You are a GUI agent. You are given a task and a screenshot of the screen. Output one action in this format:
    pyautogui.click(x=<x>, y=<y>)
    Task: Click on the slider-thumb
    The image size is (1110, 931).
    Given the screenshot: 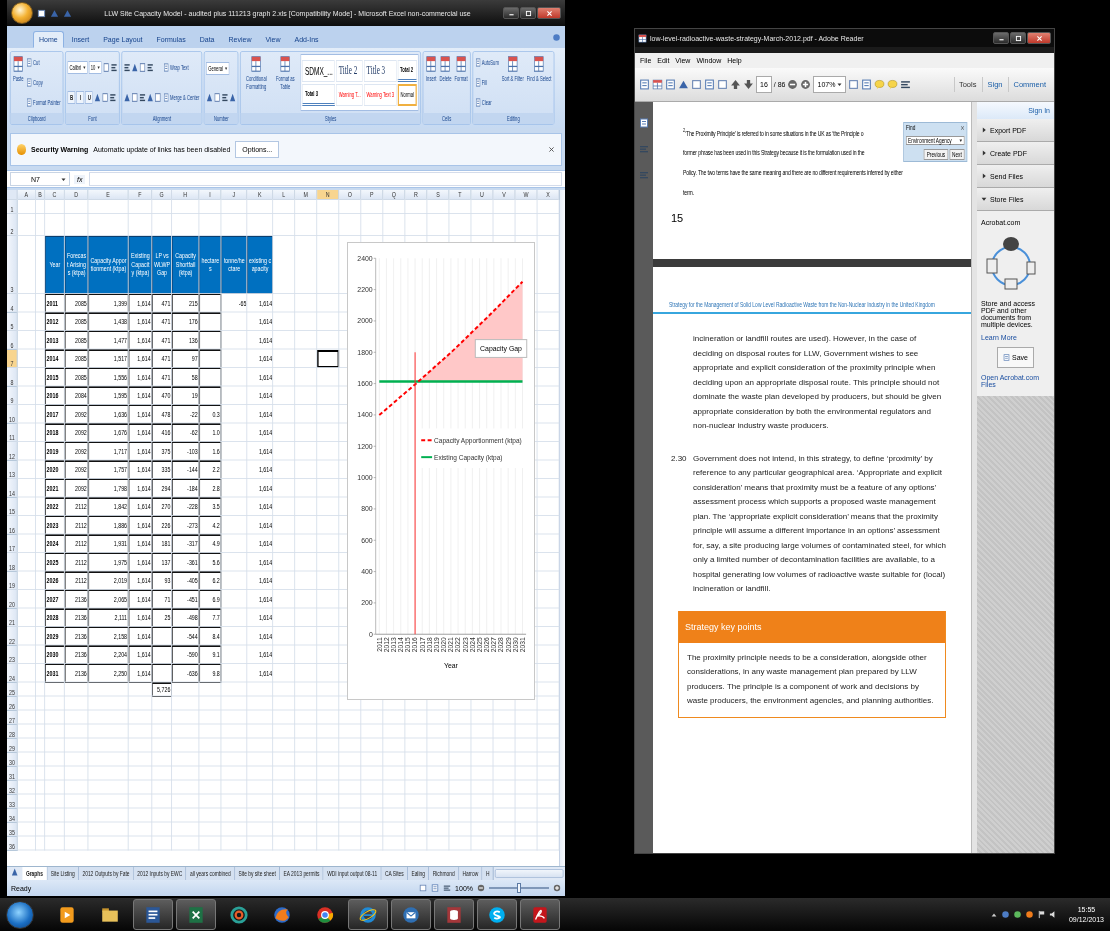 What is the action you would take?
    pyautogui.click(x=519, y=888)
    